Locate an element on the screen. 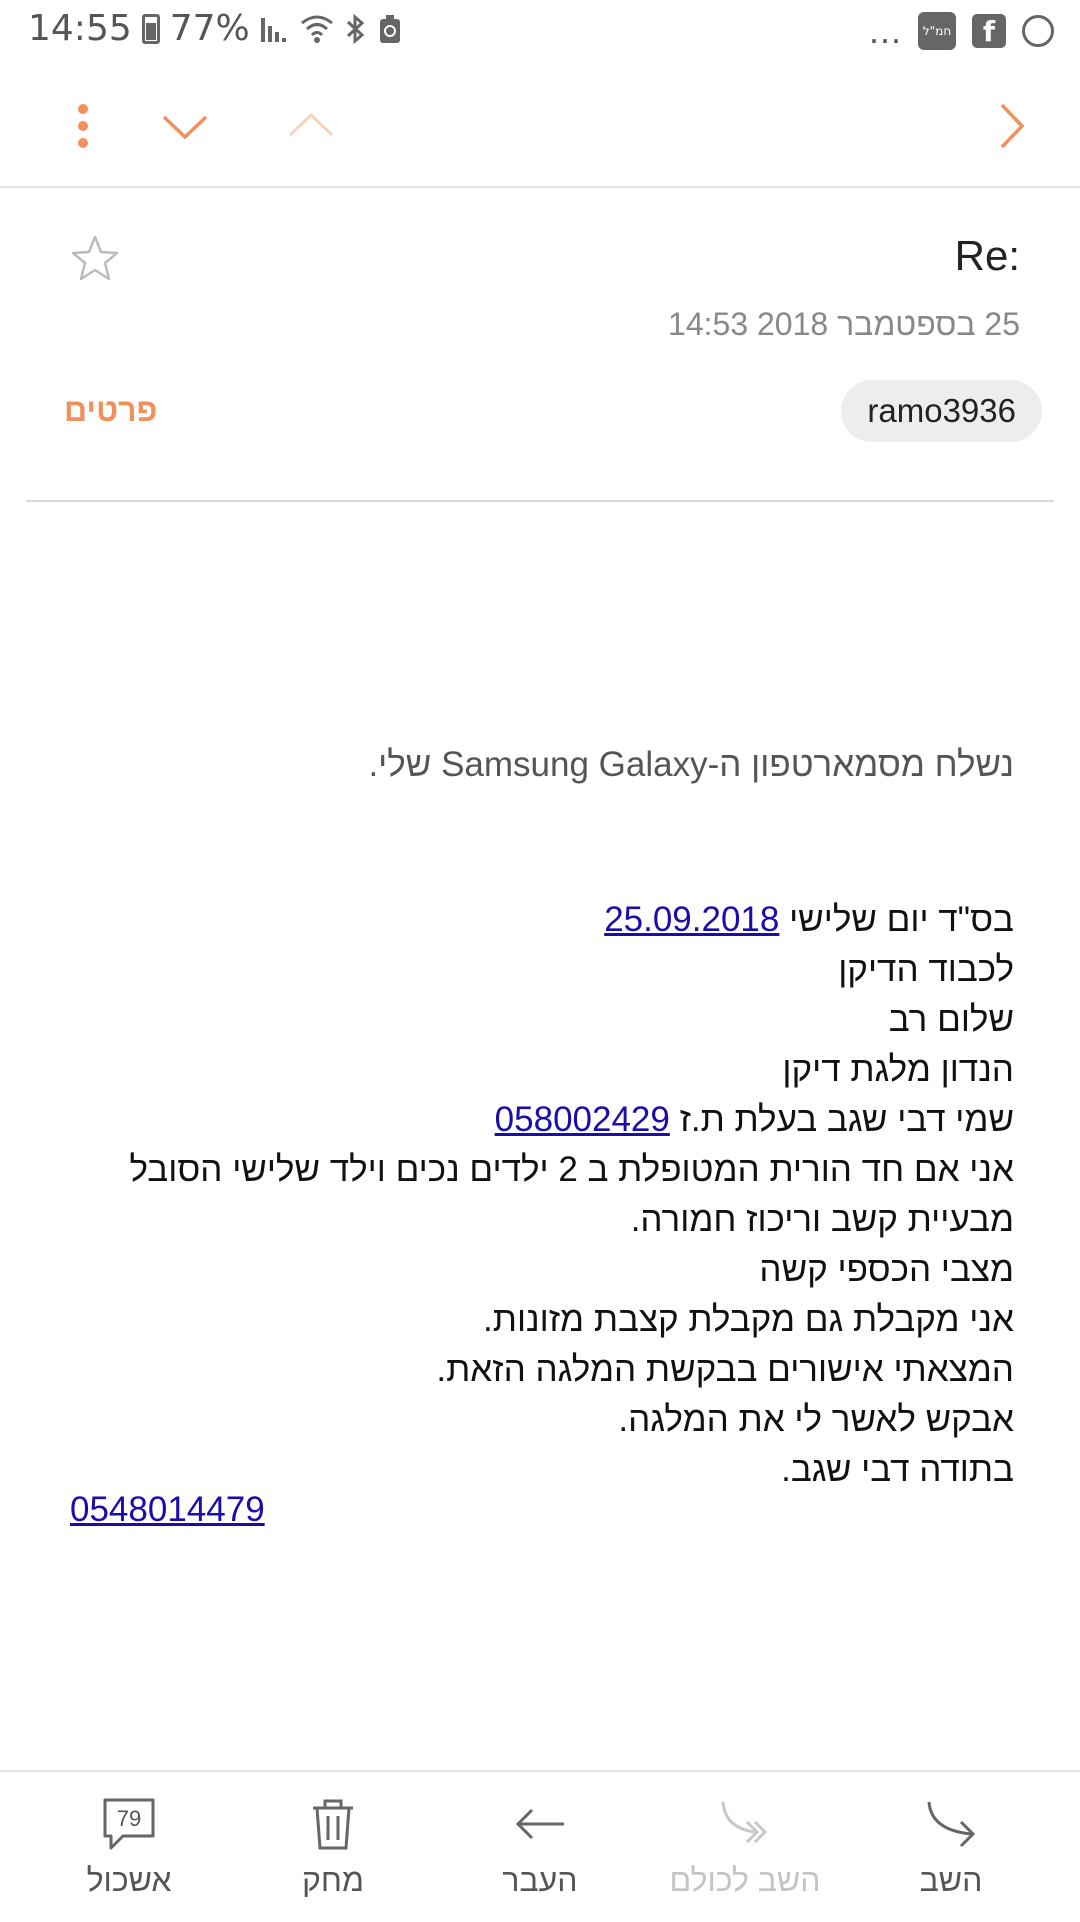 The image size is (1080, 1922). clock: 14:55 is located at coordinates (80, 28).